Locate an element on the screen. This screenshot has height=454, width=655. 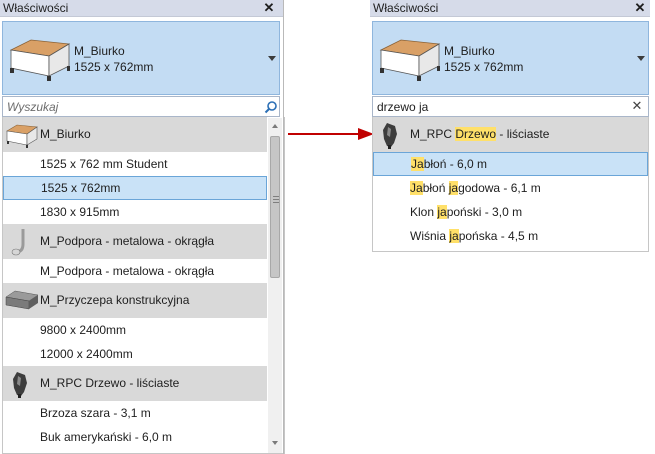
label-text: Klon is located at coordinates (424, 212).